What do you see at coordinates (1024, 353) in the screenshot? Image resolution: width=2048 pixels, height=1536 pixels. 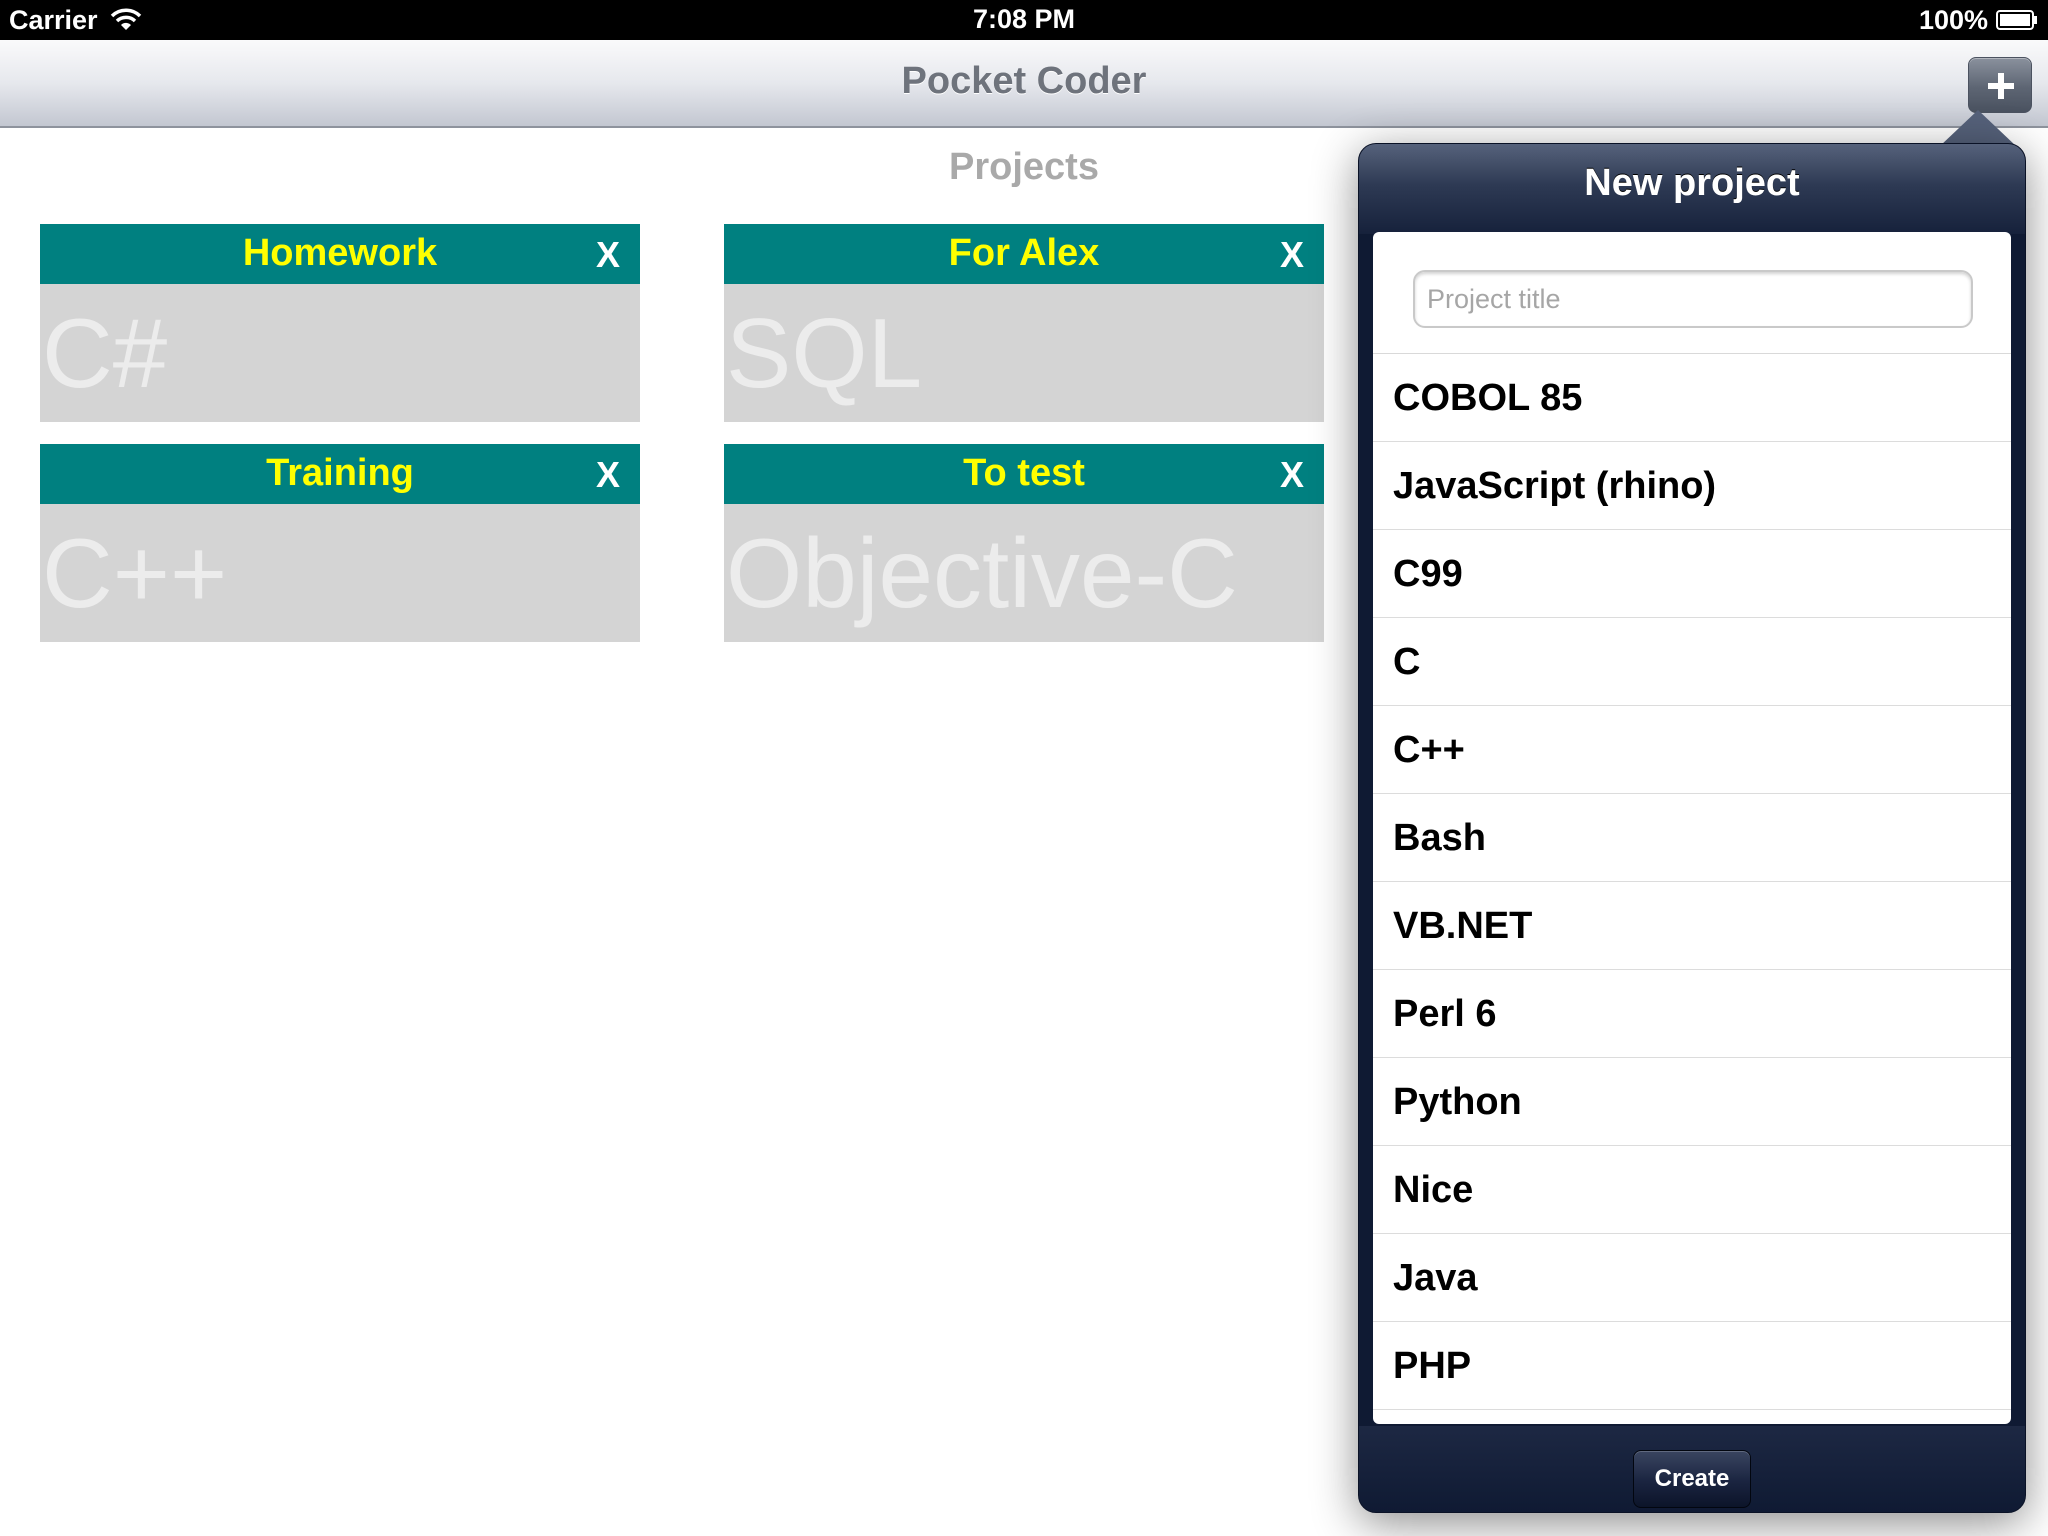 I see `project-card-body: SQL` at bounding box center [1024, 353].